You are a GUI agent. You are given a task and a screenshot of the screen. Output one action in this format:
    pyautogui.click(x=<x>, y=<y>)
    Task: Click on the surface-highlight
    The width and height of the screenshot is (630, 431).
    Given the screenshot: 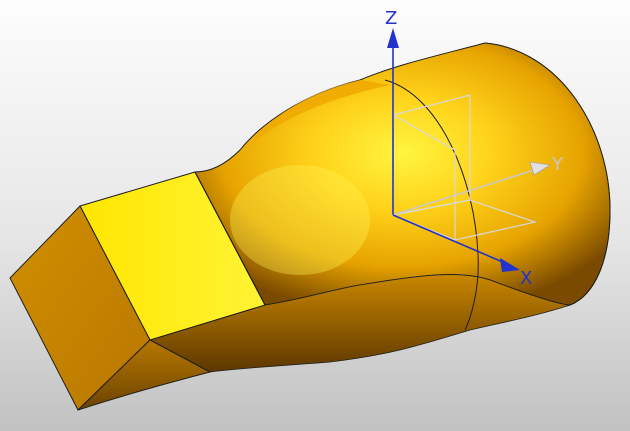 What is the action you would take?
    pyautogui.click(x=300, y=220)
    